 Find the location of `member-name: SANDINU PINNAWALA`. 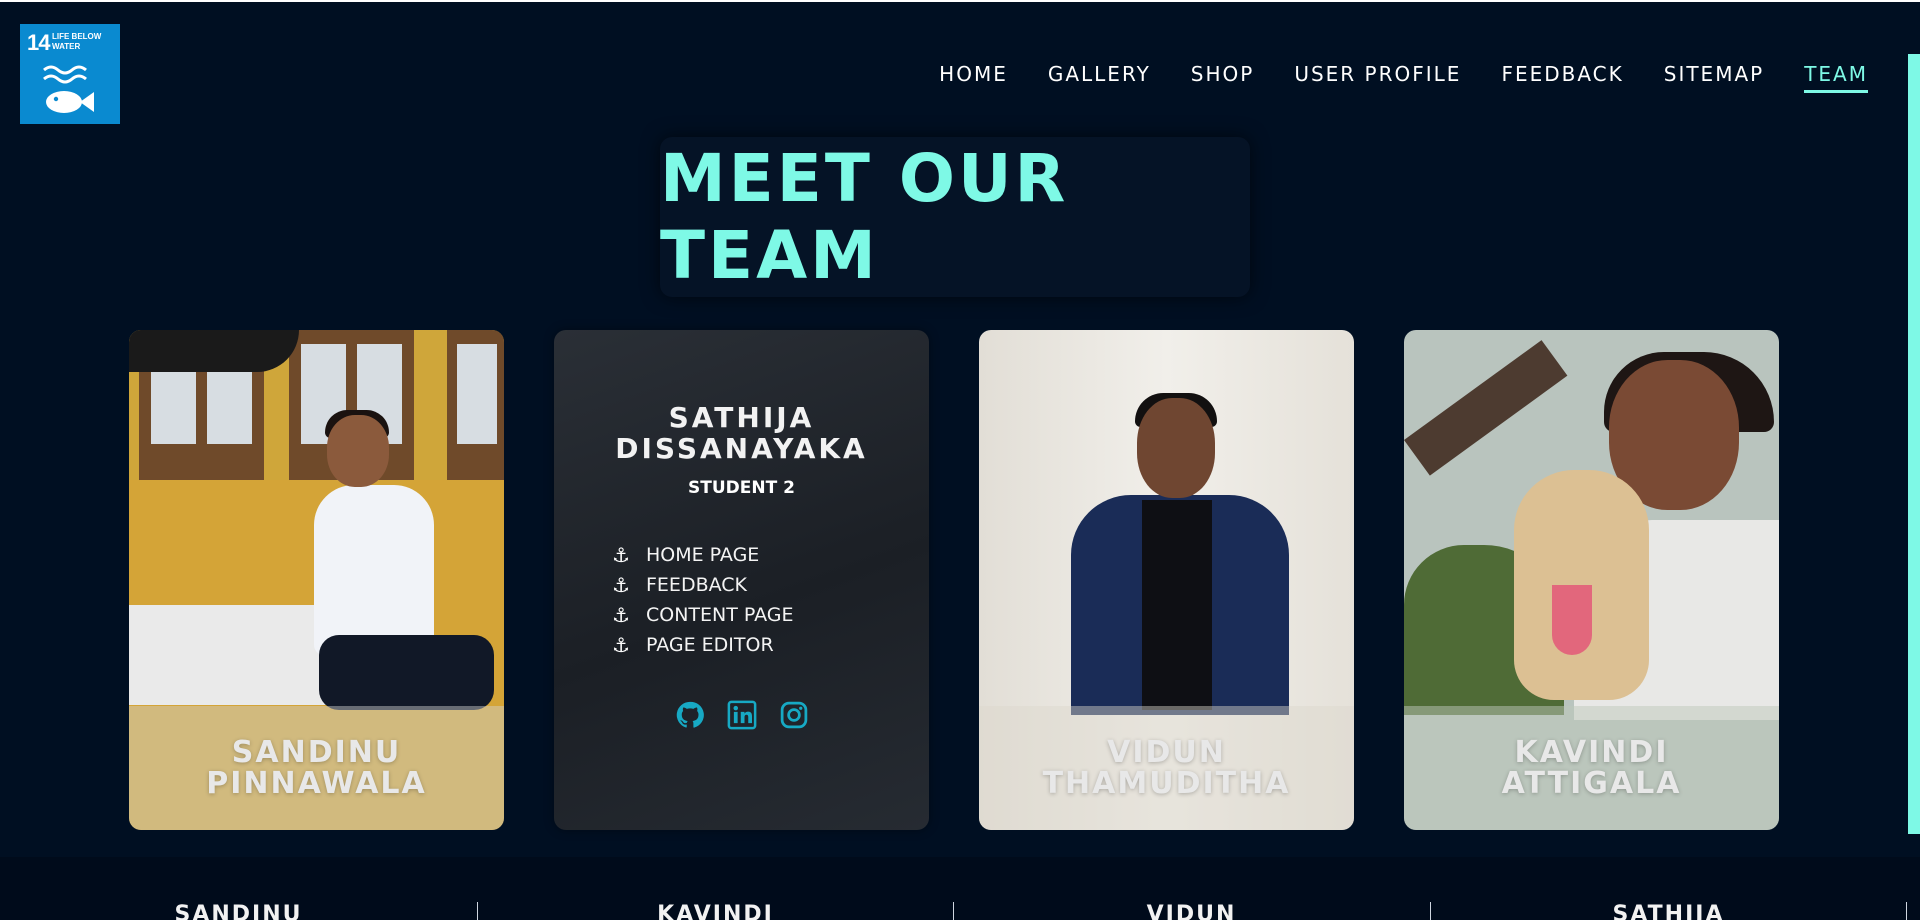

member-name: SANDINU PINNAWALA is located at coordinates (316, 768).